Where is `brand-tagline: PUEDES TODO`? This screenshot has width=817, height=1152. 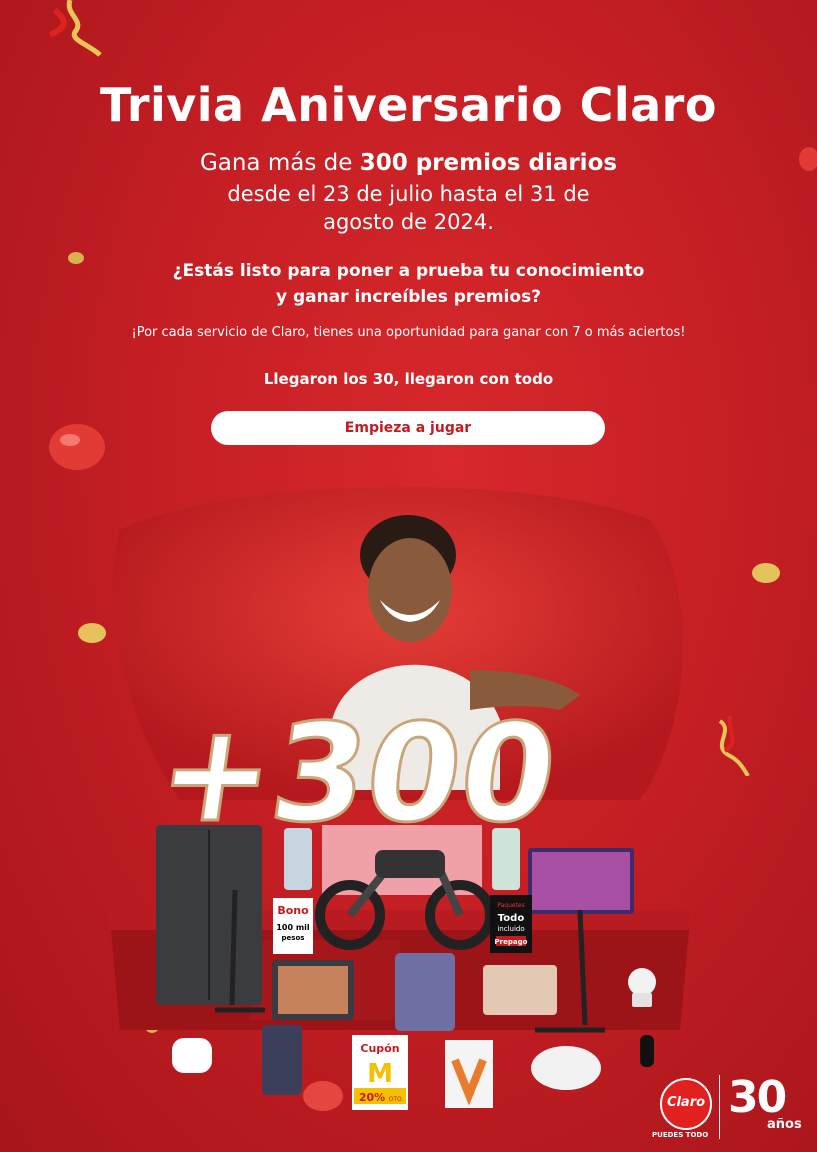
brand-tagline: PUEDES TODO is located at coordinates (680, 1135).